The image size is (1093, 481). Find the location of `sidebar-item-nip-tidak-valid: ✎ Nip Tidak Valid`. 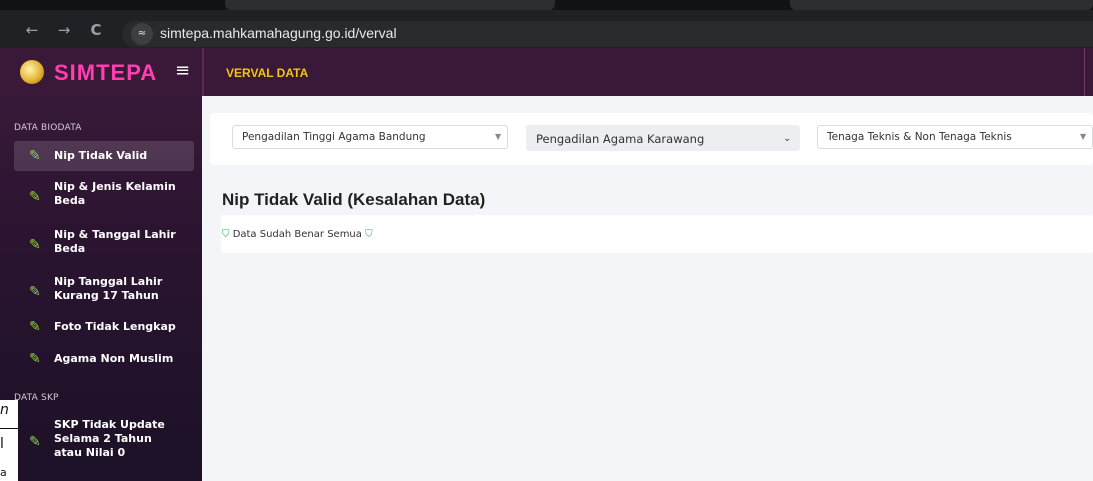

sidebar-item-nip-tidak-valid: ✎ Nip Tidak Valid is located at coordinates (104, 156).